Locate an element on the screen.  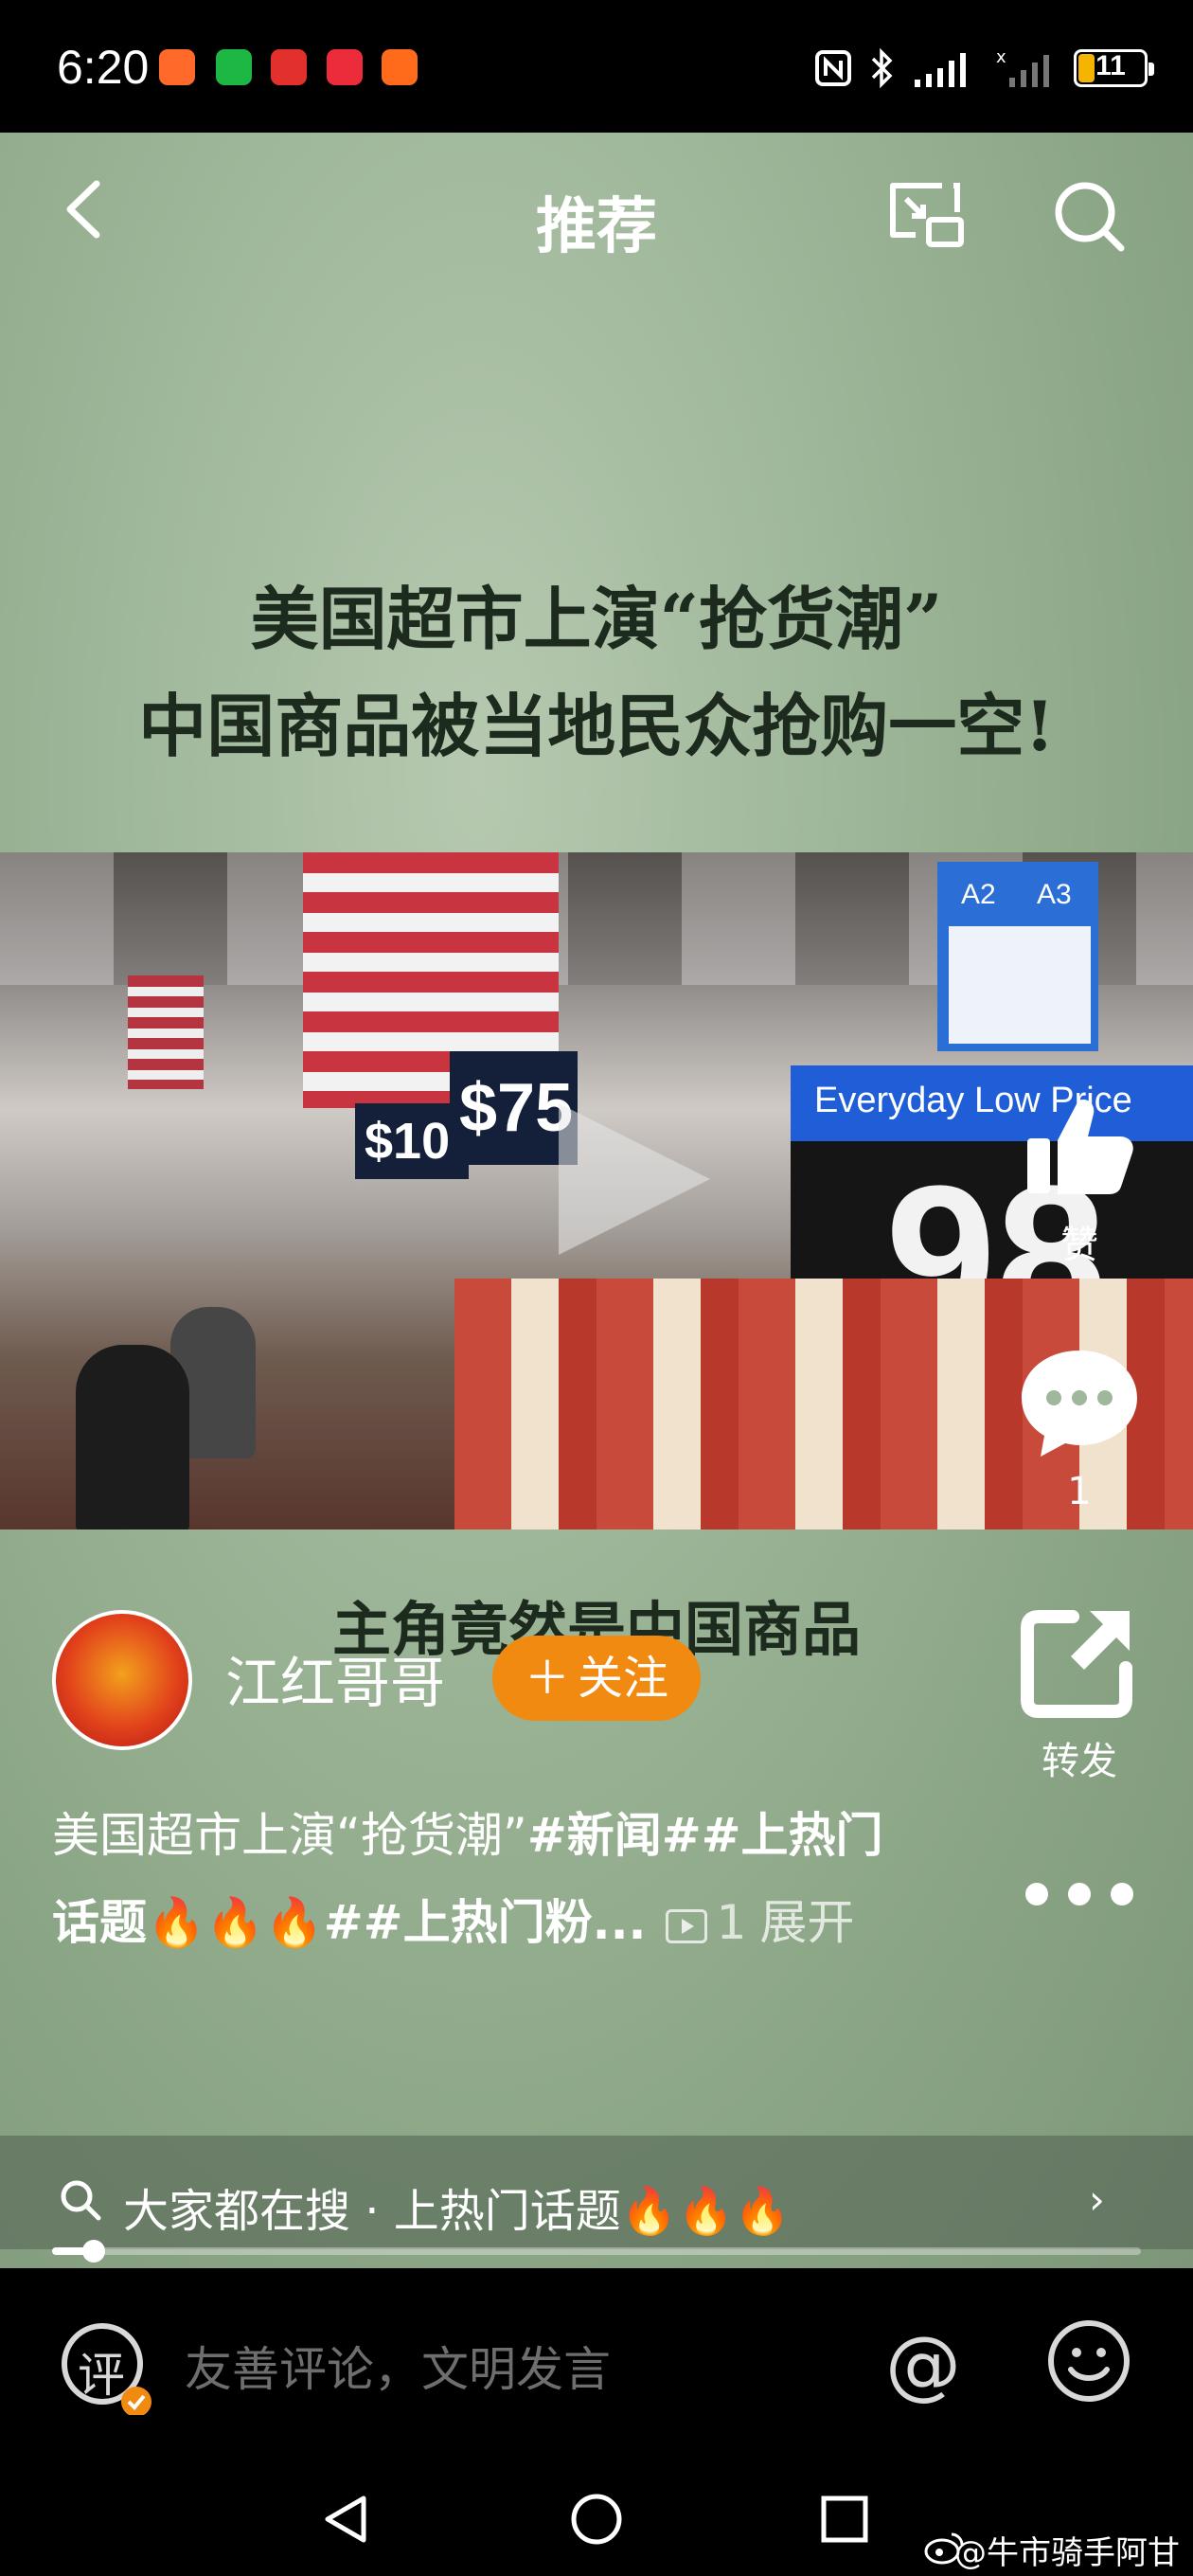
description-tags: #新闻##上热门 is located at coordinates (705, 1835).